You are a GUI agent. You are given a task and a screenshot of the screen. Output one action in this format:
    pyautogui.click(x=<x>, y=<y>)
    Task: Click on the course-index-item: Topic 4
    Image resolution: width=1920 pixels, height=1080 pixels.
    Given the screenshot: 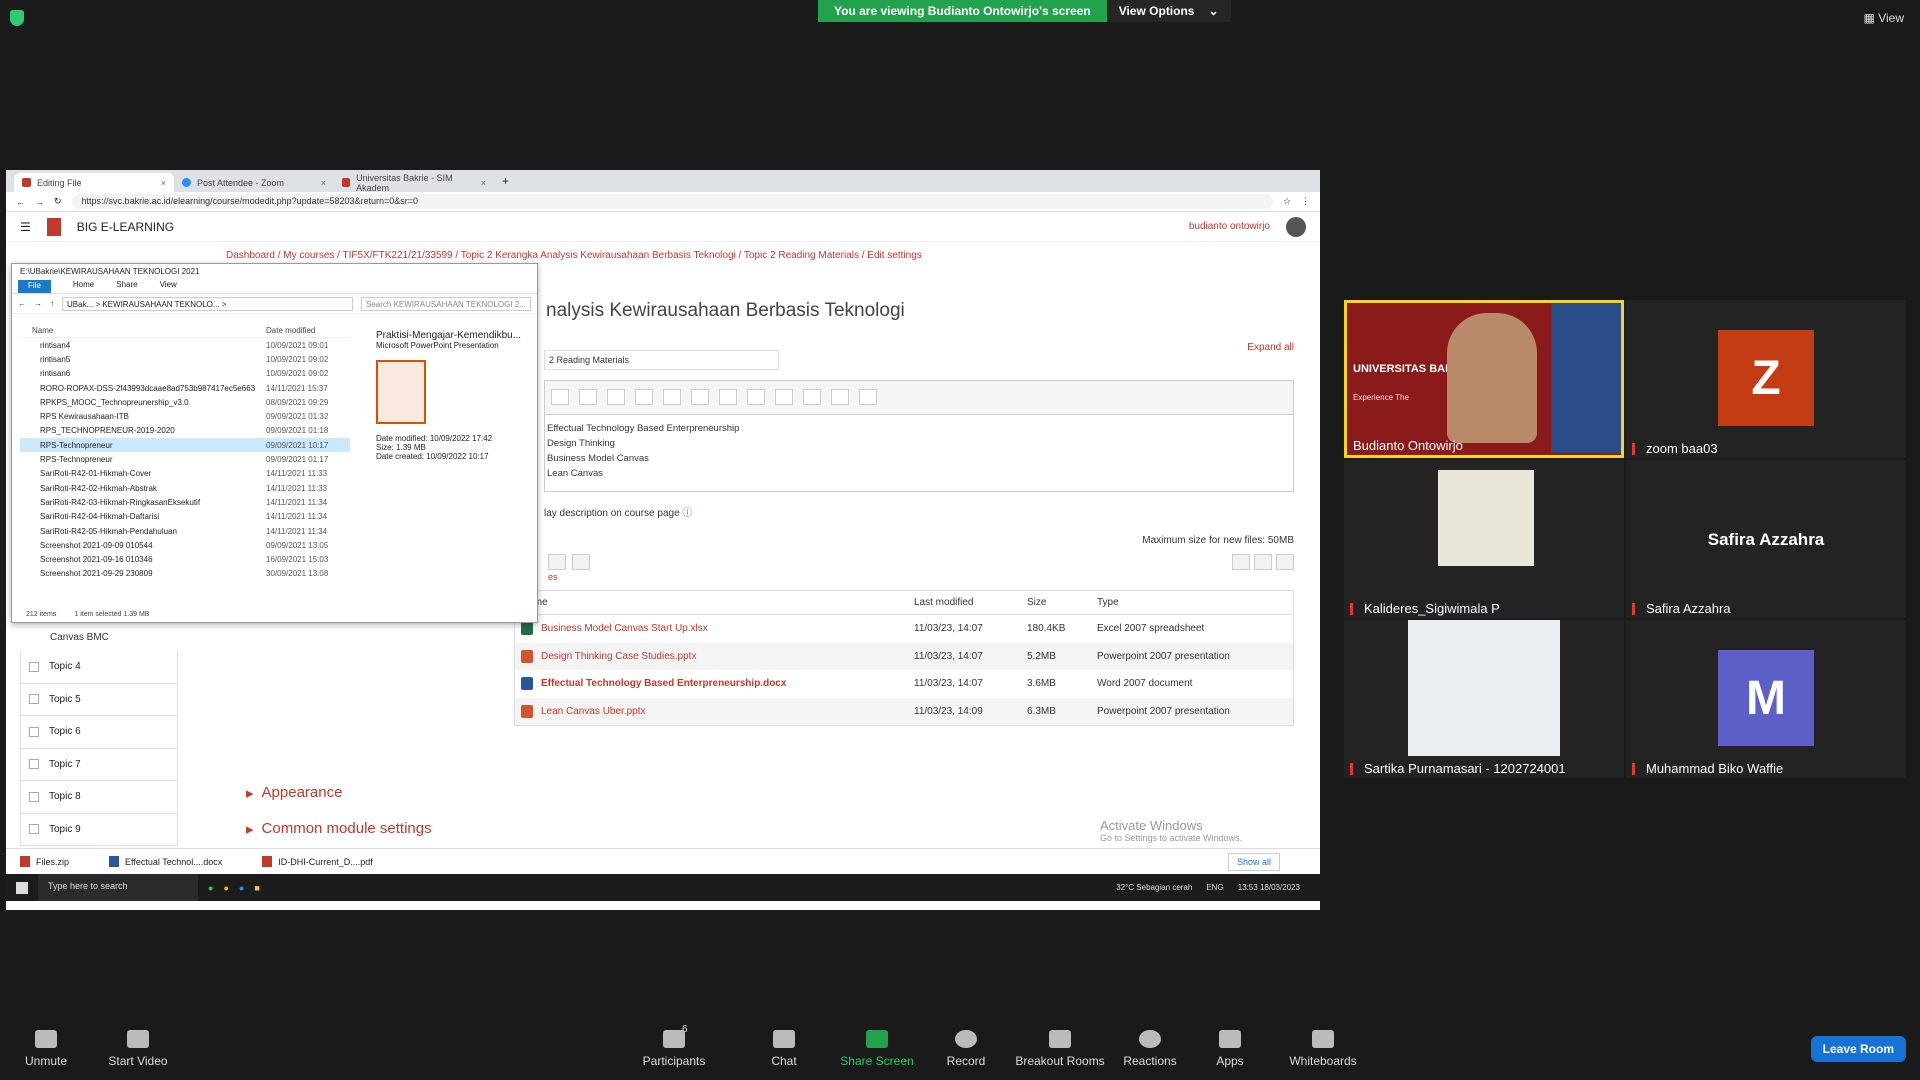 What is the action you would take?
    pyautogui.click(x=99, y=667)
    